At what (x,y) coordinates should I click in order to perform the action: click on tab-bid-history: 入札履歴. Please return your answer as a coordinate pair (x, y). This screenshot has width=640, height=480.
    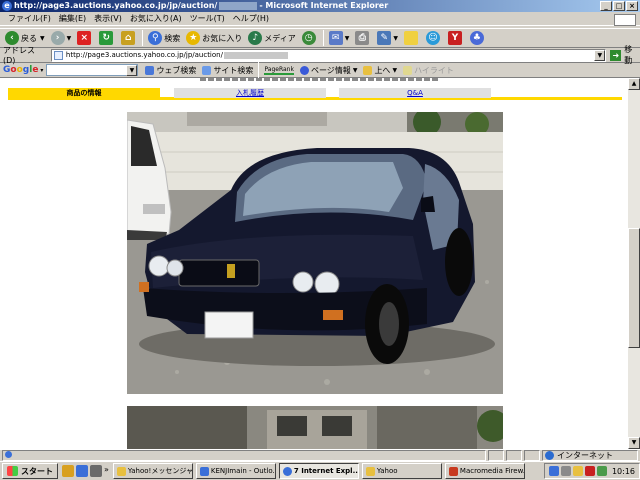
    Looking at the image, I should click on (250, 93).